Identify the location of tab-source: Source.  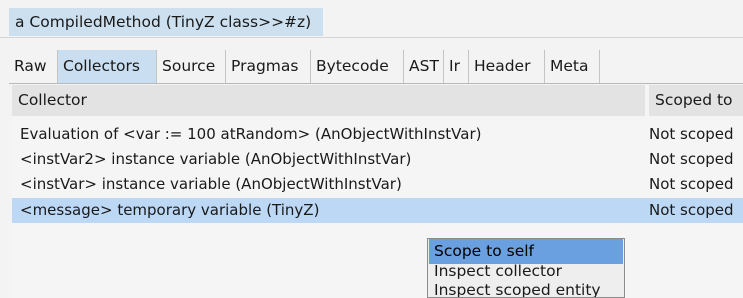
(191, 66).